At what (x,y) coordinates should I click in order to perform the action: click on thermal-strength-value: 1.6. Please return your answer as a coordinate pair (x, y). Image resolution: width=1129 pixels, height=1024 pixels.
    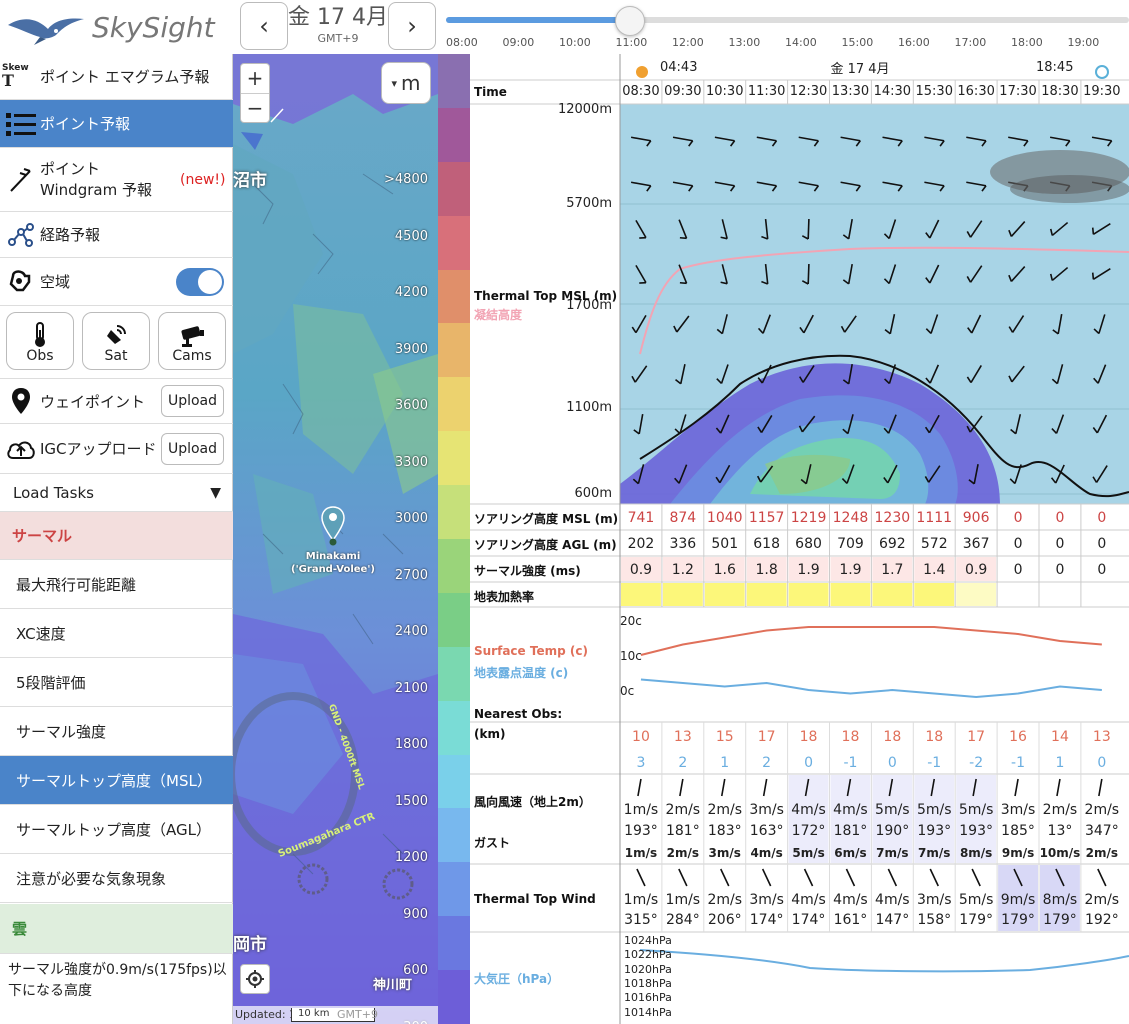
    Looking at the image, I should click on (724, 570).